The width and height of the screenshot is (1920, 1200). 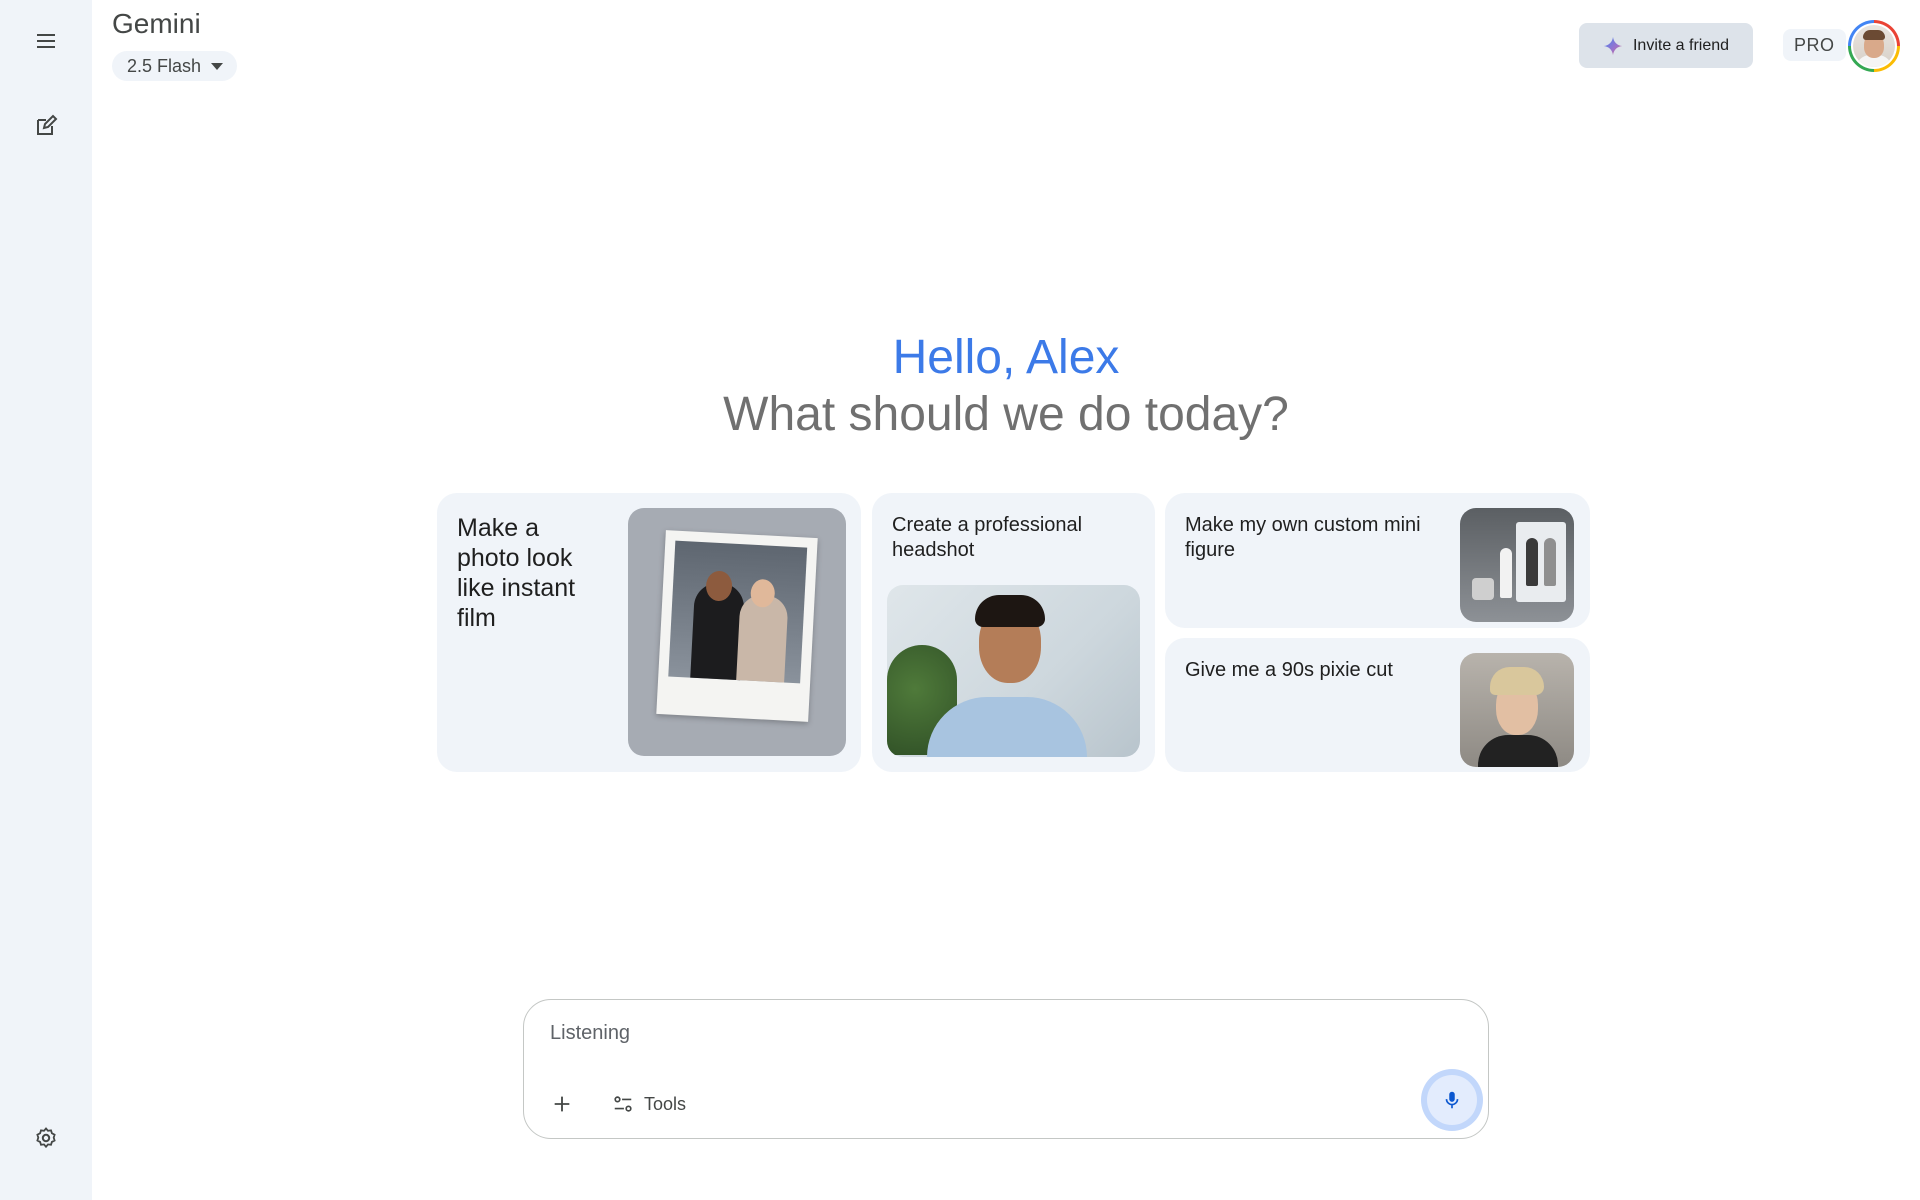 I want to click on prompt-input, so click(x=950, y=1033).